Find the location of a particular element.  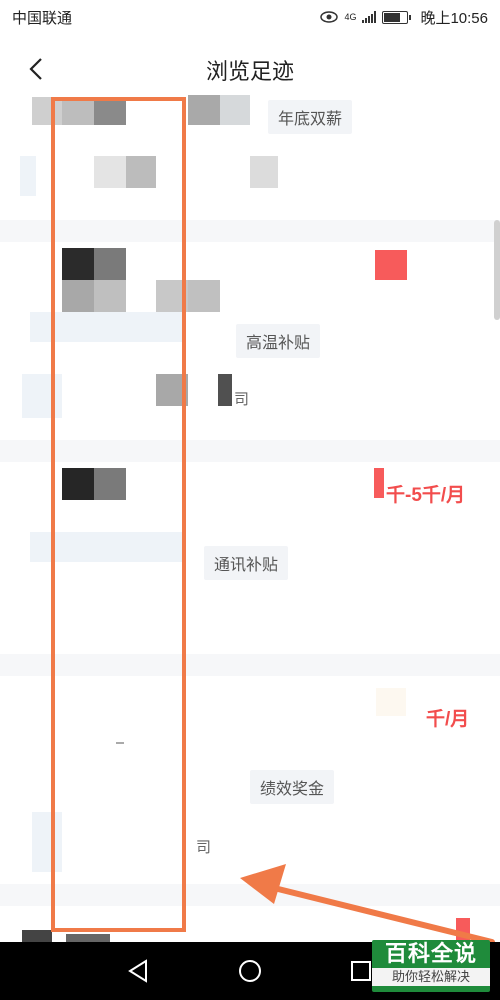

clock: 晚上10:56 is located at coordinates (454, 18).